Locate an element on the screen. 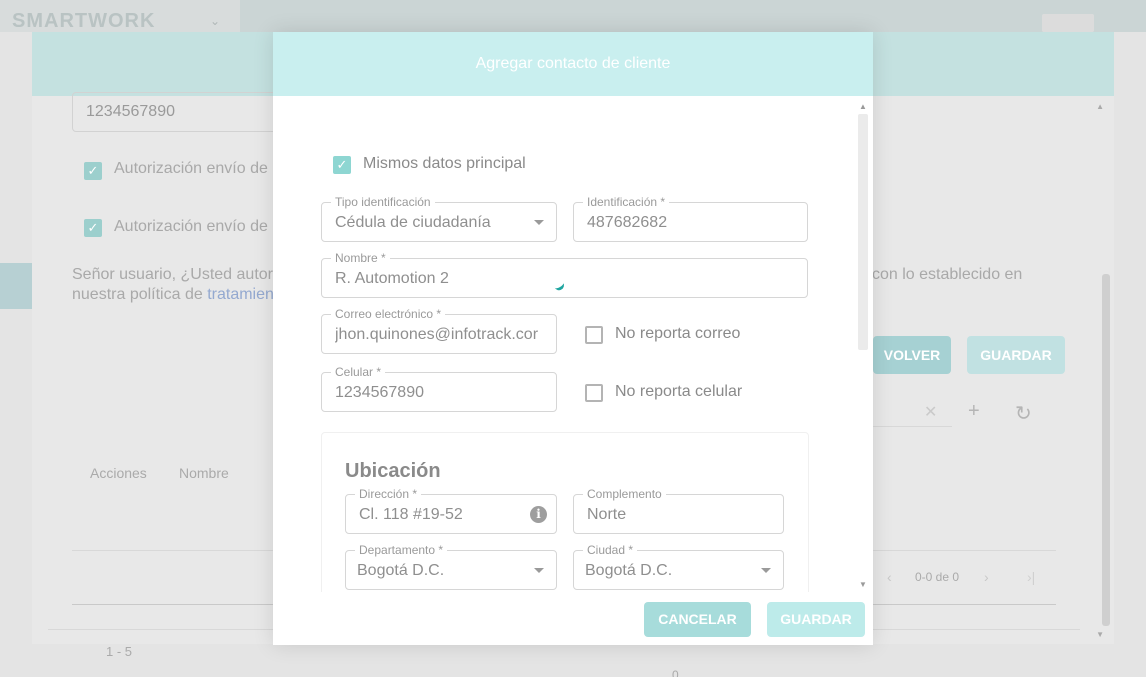 The width and height of the screenshot is (1146, 677). background-search-underline is located at coordinates (907, 426).